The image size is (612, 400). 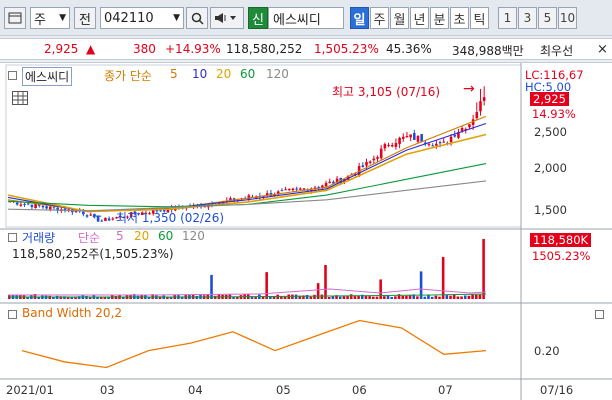 I want to click on stock-name-field: 에스씨디, so click(x=306, y=18).